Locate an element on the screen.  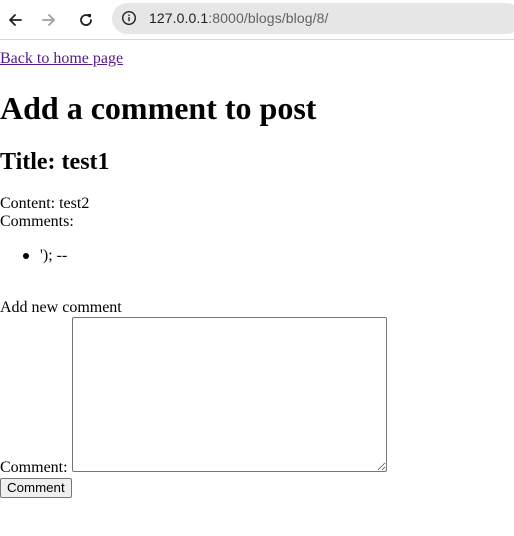
post-content: Content: test2 is located at coordinates (45, 203).